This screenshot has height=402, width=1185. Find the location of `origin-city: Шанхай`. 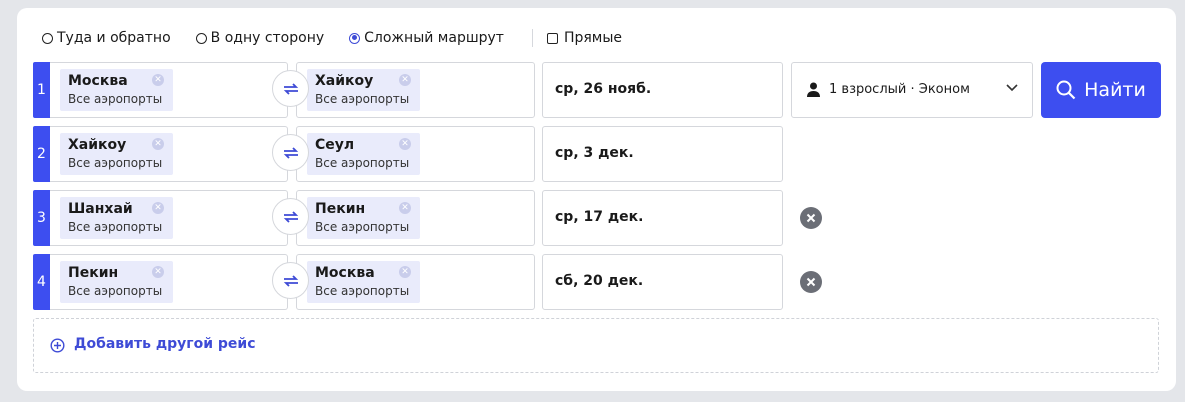

origin-city: Шанхай is located at coordinates (100, 209).